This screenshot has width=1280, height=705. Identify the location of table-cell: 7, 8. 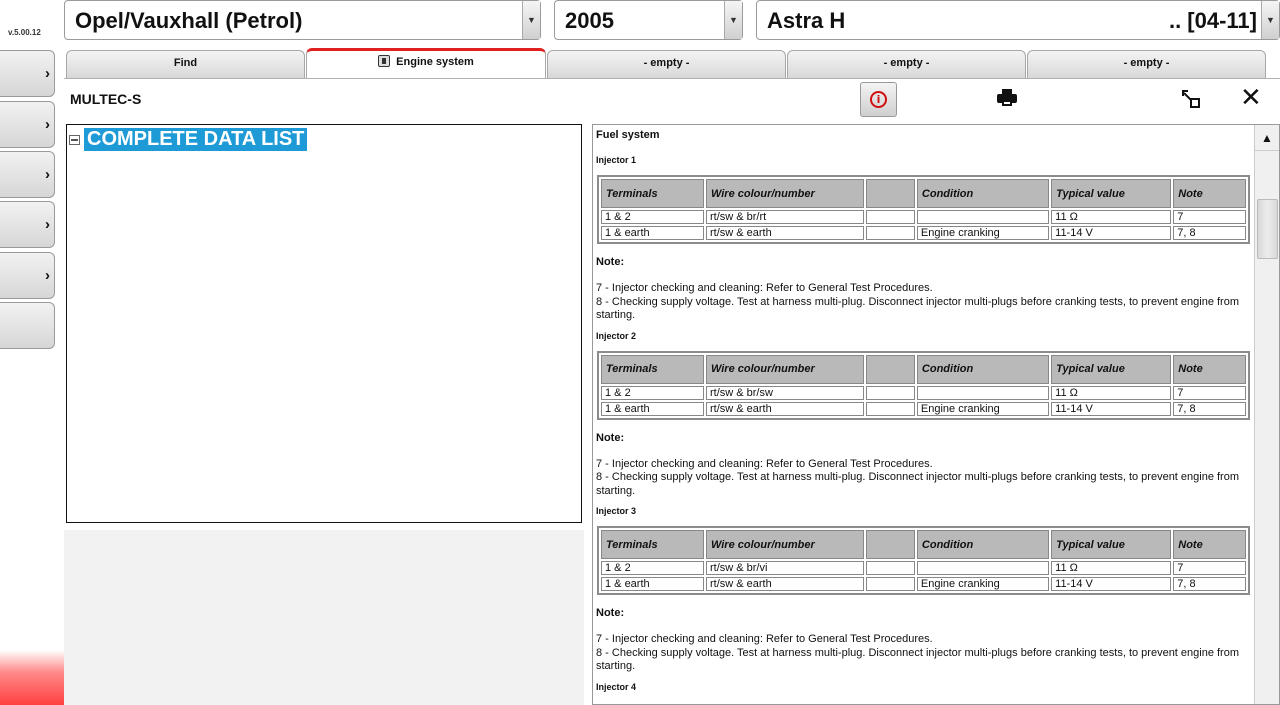
(1209, 233).